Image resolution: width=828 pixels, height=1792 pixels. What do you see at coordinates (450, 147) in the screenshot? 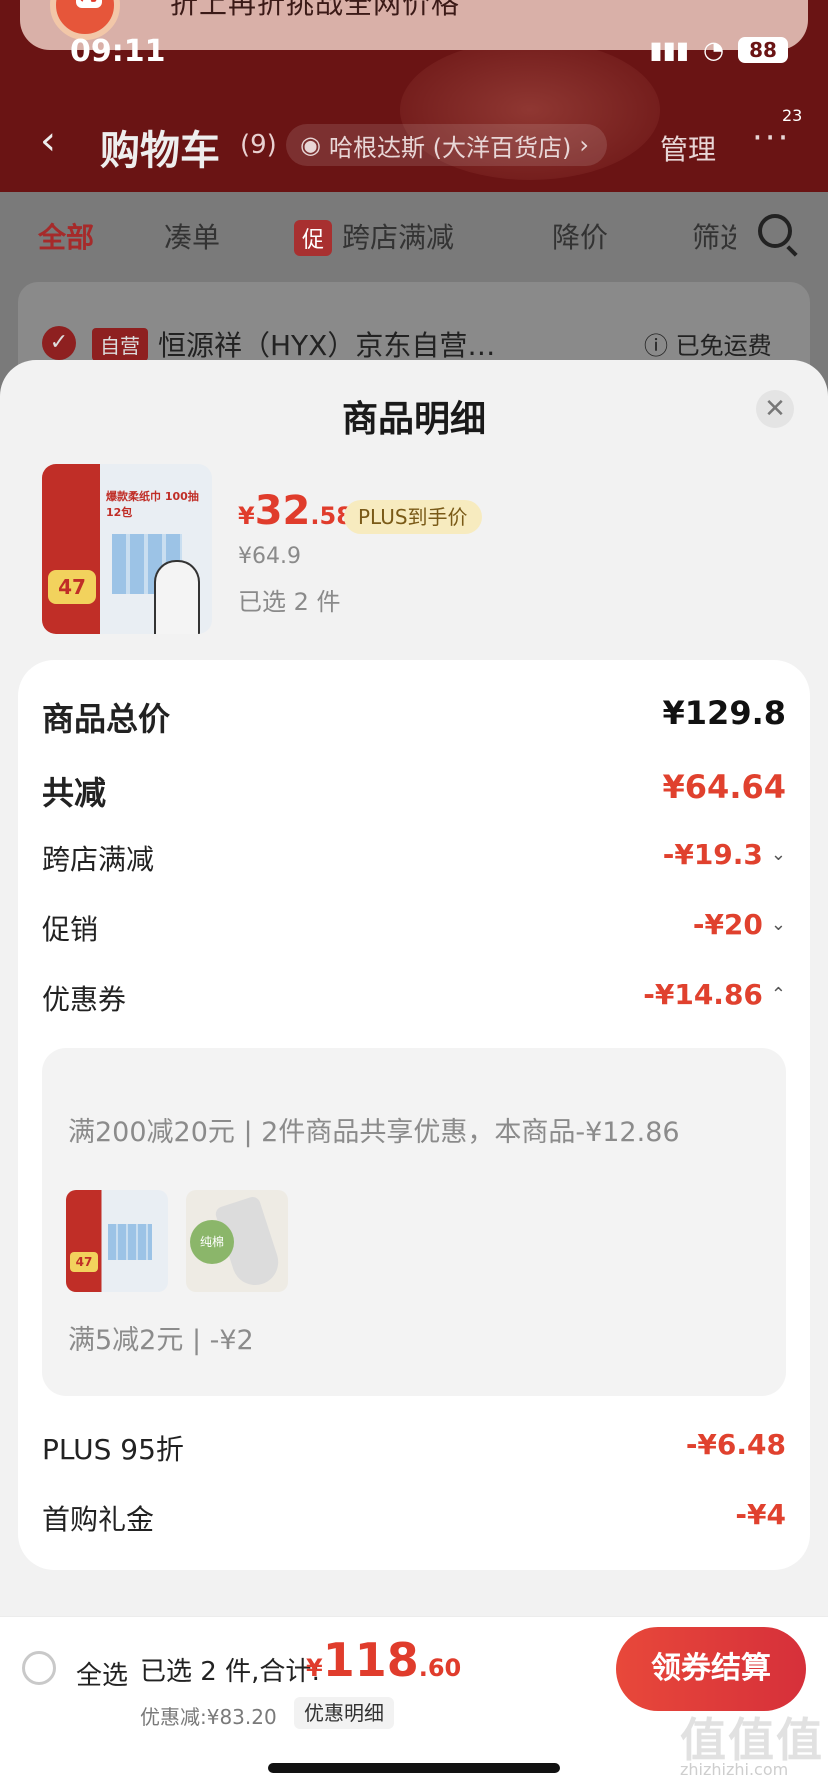
I see `address-text: 哈根达斯 (大洋百货店)` at bounding box center [450, 147].